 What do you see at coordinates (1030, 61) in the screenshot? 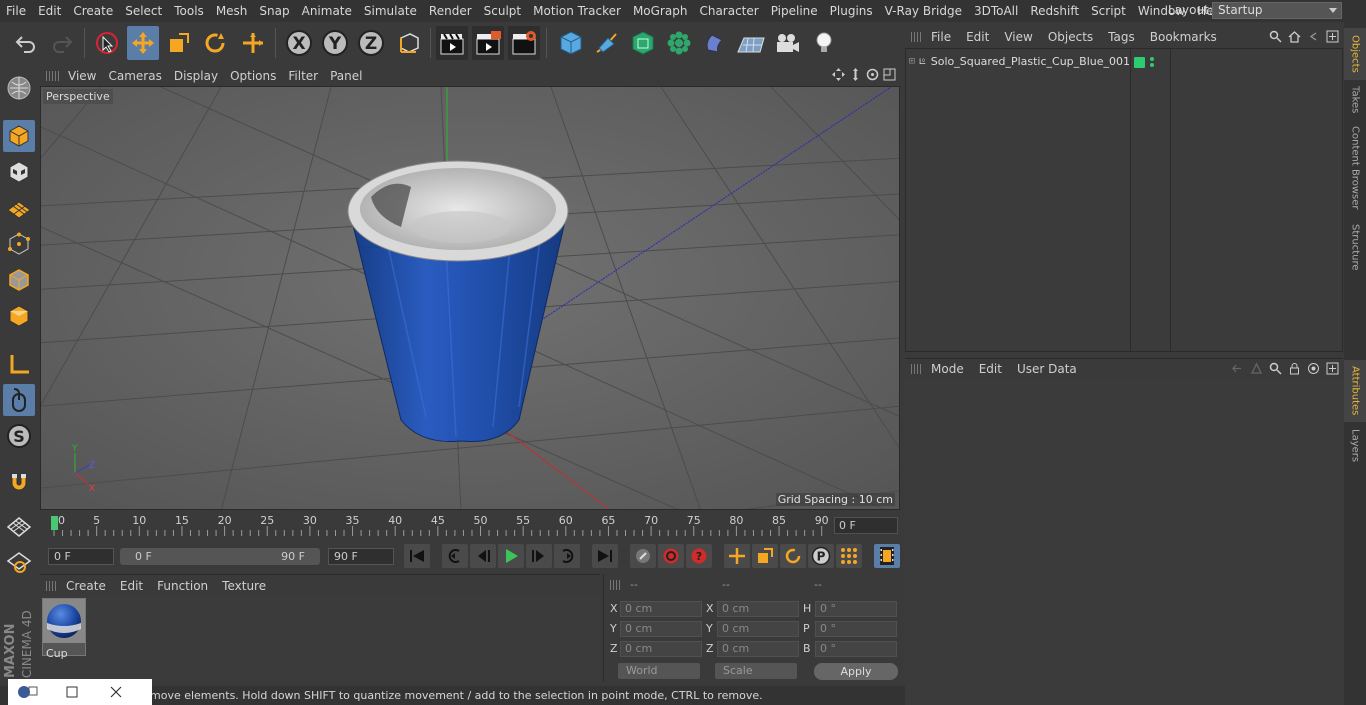
I see `object-name: Solo_Squared_Plastic_Cup_Blue_001` at bounding box center [1030, 61].